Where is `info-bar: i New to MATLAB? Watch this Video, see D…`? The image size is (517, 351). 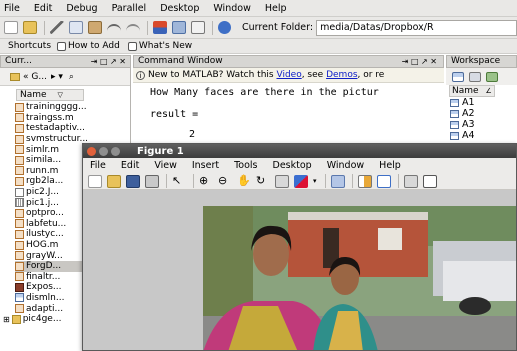
info-bar: i New to MATLAB? Watch this Video, see D… is located at coordinates (288, 75).